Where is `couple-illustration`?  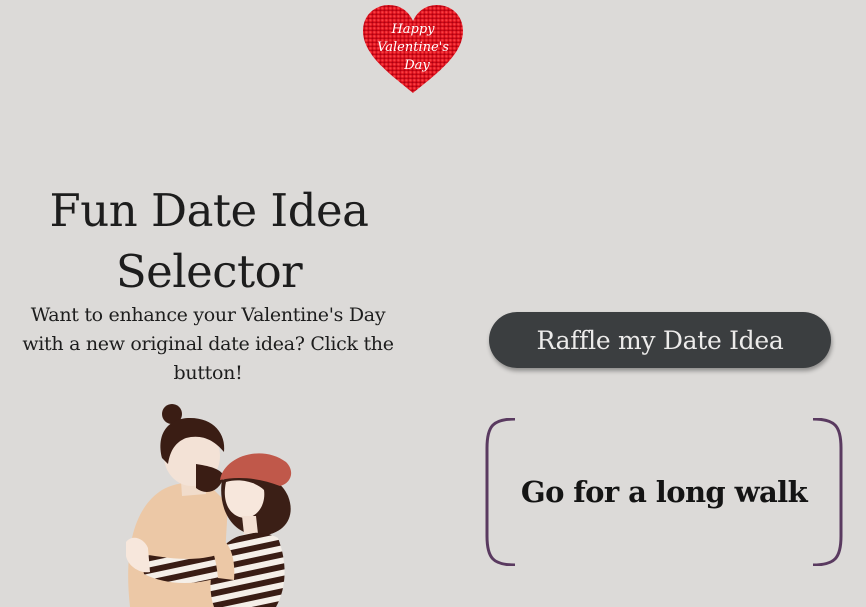
couple-illustration is located at coordinates (210, 505).